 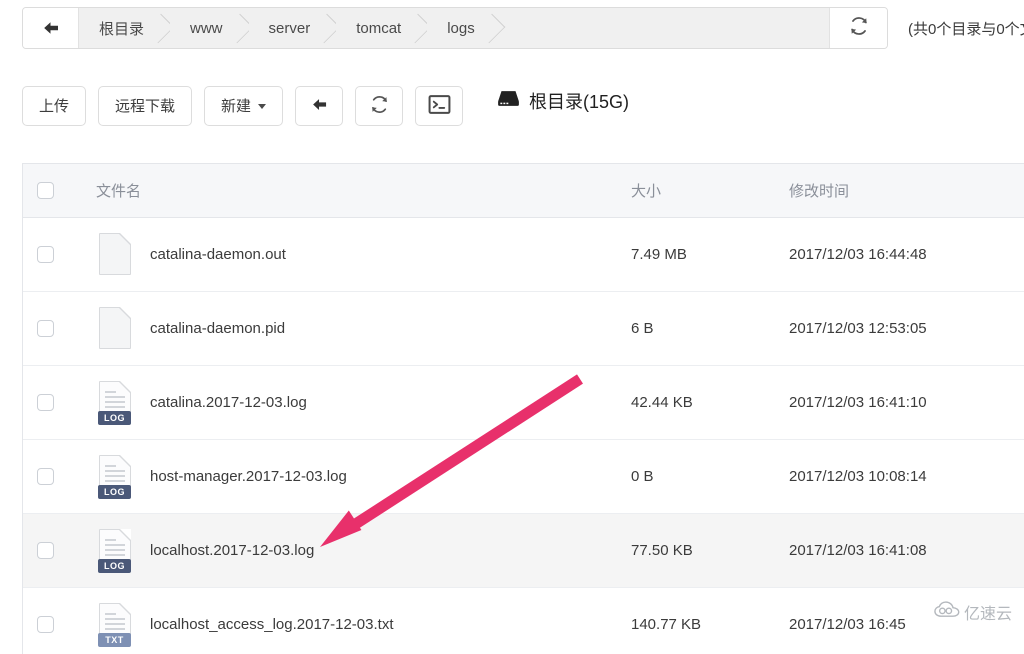 I want to click on cell-modified-time: 2017/12/03 10:08:14, so click(x=858, y=476).